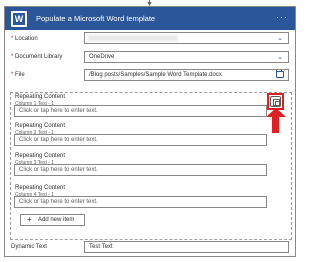 This screenshot has height=262, width=320. Describe the element at coordinates (40, 156) in the screenshot. I see `repeating-label-3: Repeating Content` at that location.